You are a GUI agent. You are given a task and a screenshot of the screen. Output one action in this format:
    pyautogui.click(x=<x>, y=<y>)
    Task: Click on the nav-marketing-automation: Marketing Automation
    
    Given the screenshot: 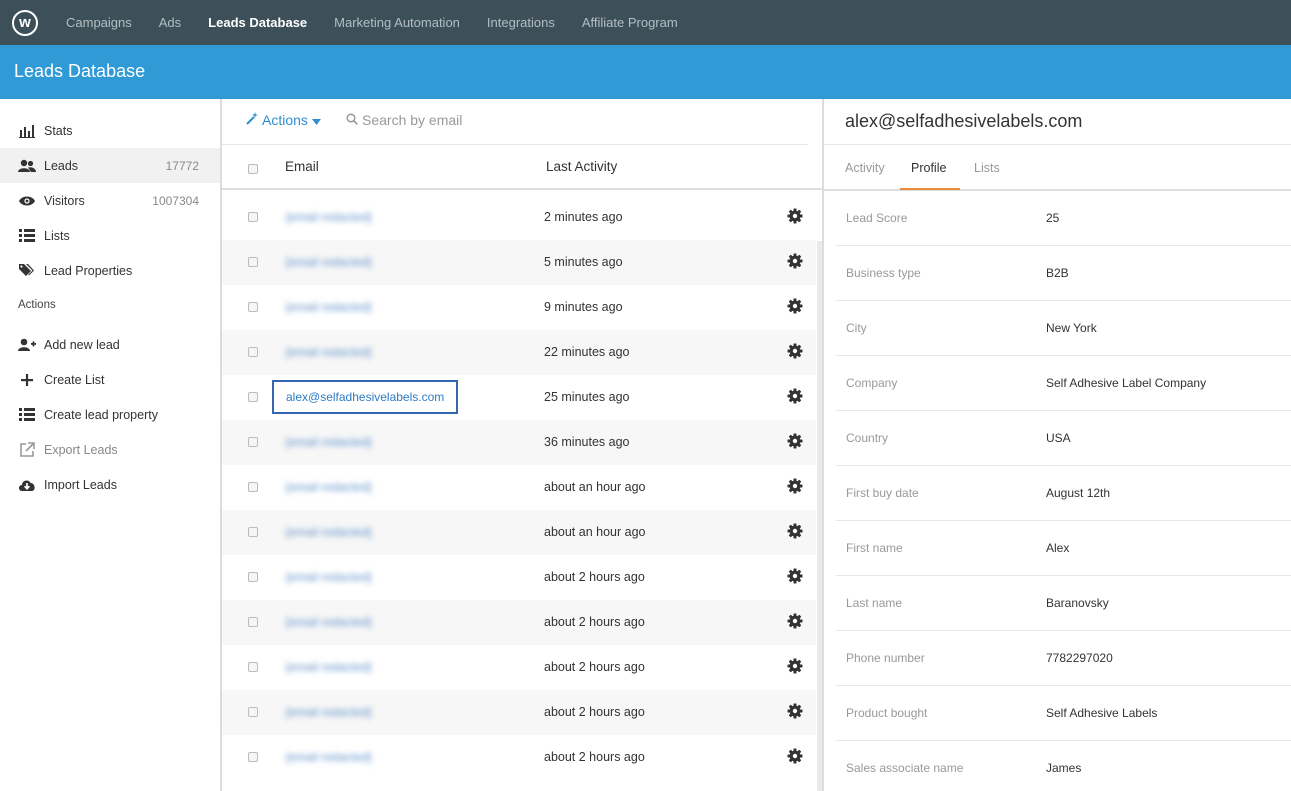 What is the action you would take?
    pyautogui.click(x=397, y=22)
    